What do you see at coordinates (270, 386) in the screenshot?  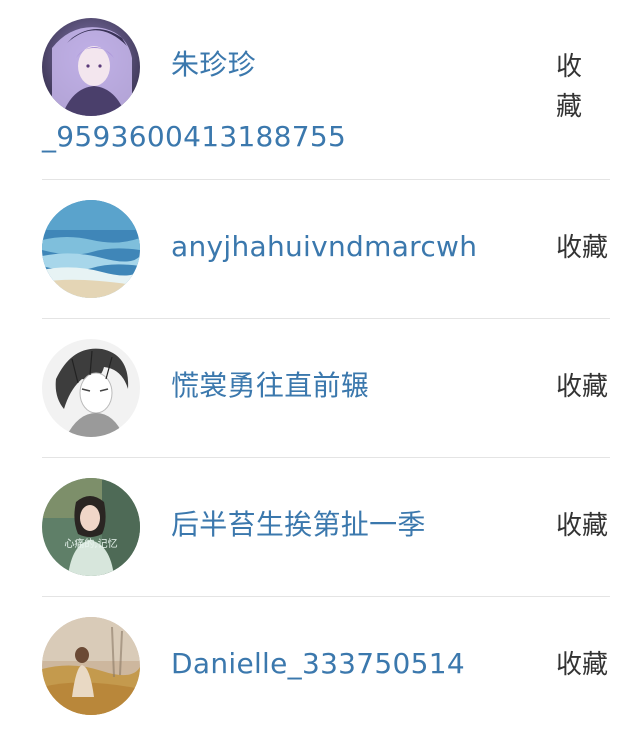 I see `user-name: 慌裳勇往直前辗` at bounding box center [270, 386].